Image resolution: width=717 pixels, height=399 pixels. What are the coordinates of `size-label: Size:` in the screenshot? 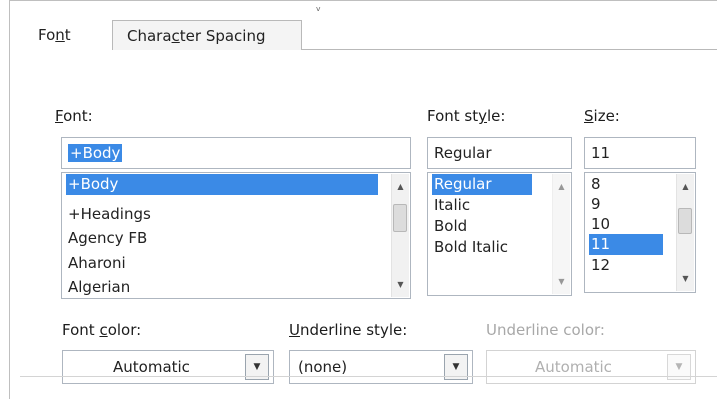 It's located at (602, 116).